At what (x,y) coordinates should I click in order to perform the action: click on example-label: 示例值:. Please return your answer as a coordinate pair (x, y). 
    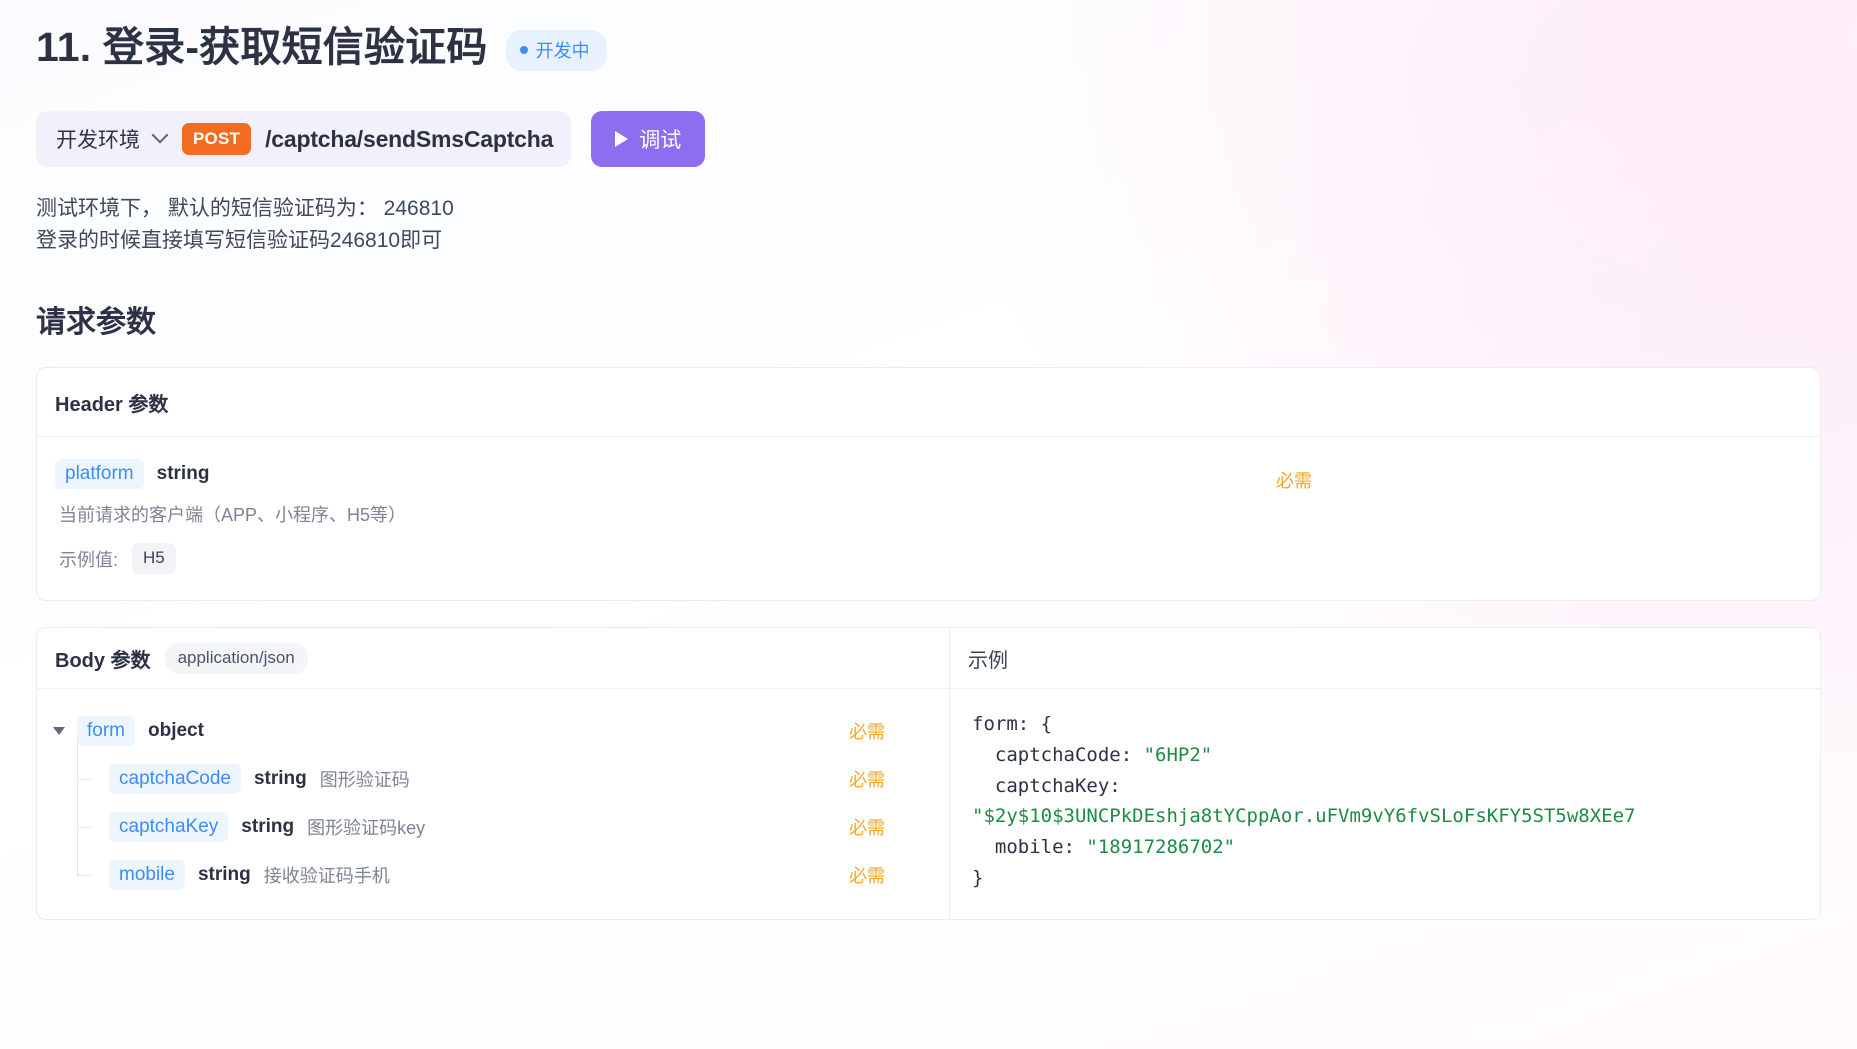
    Looking at the image, I should click on (89, 559).